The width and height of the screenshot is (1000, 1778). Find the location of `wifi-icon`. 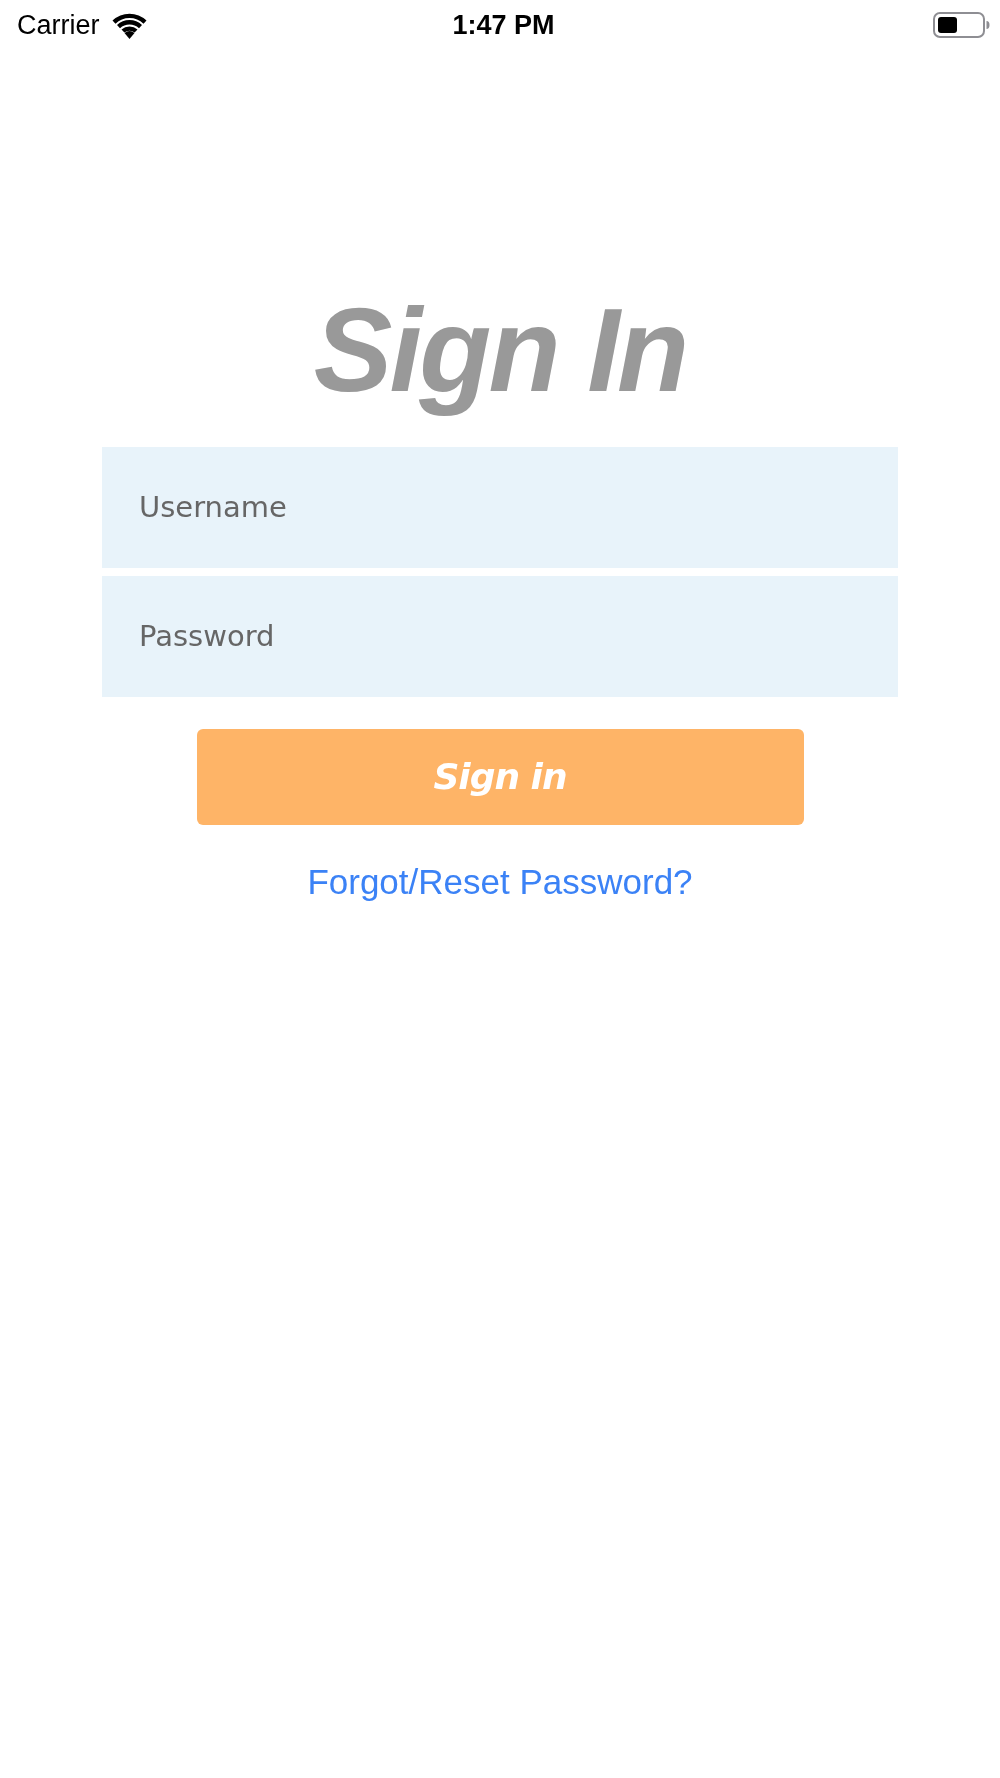

wifi-icon is located at coordinates (129, 25).